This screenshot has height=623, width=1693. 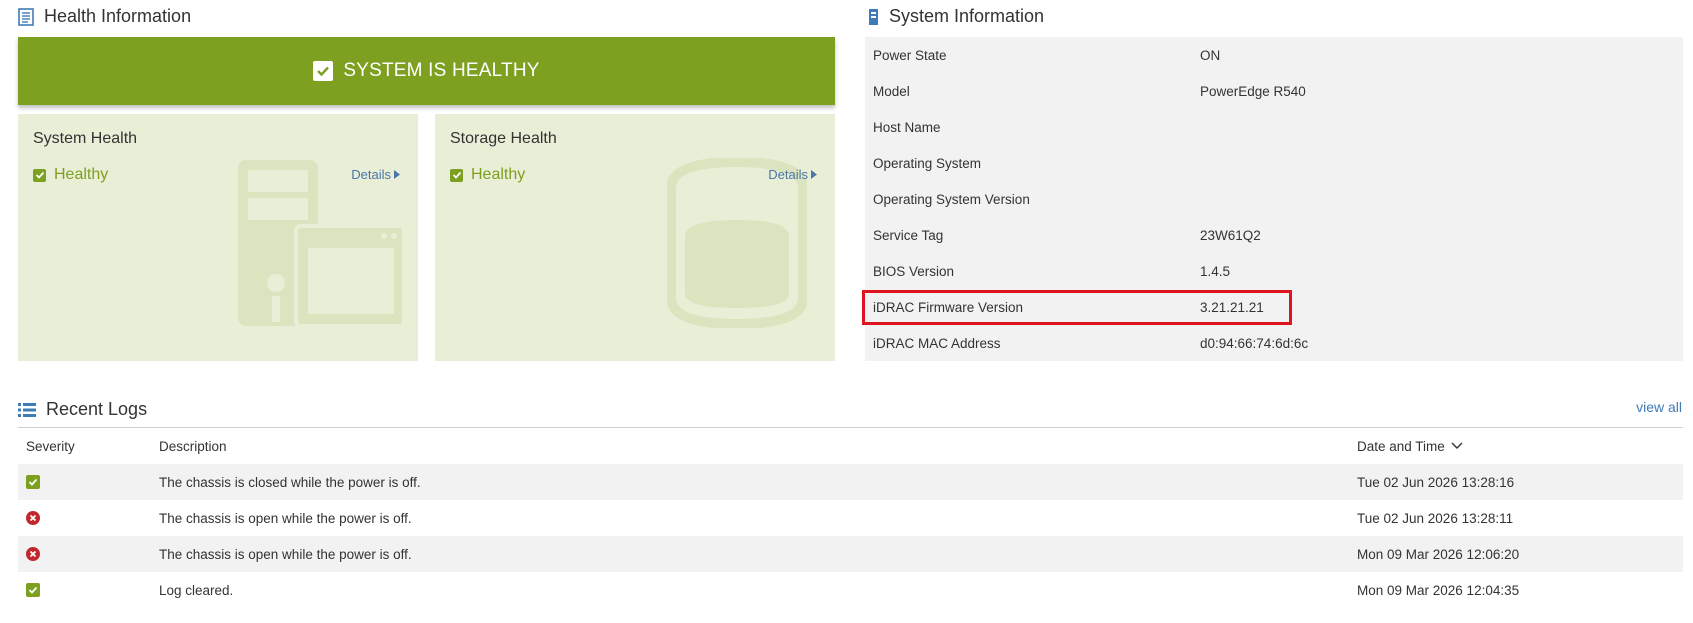 What do you see at coordinates (503, 138) in the screenshot?
I see `storage-health-title: Storage Health` at bounding box center [503, 138].